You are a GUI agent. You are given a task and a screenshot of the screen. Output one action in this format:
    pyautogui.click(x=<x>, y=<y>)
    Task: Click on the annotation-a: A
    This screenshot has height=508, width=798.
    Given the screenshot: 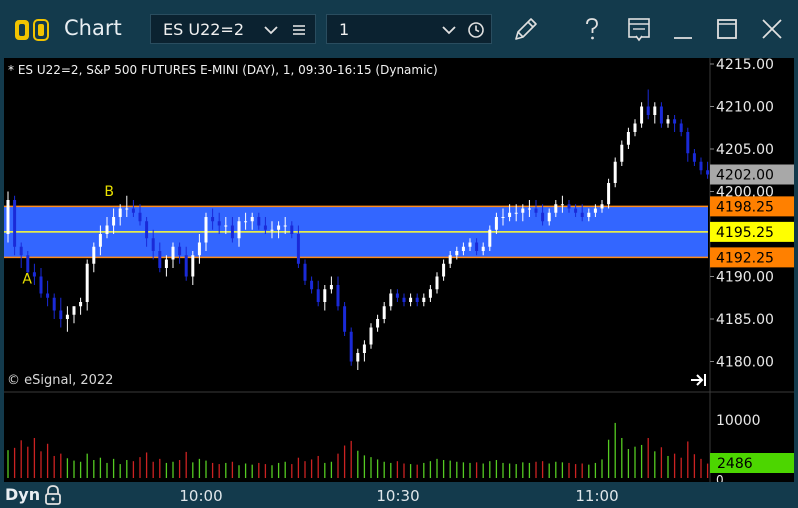 What is the action you would take?
    pyautogui.click(x=27, y=279)
    